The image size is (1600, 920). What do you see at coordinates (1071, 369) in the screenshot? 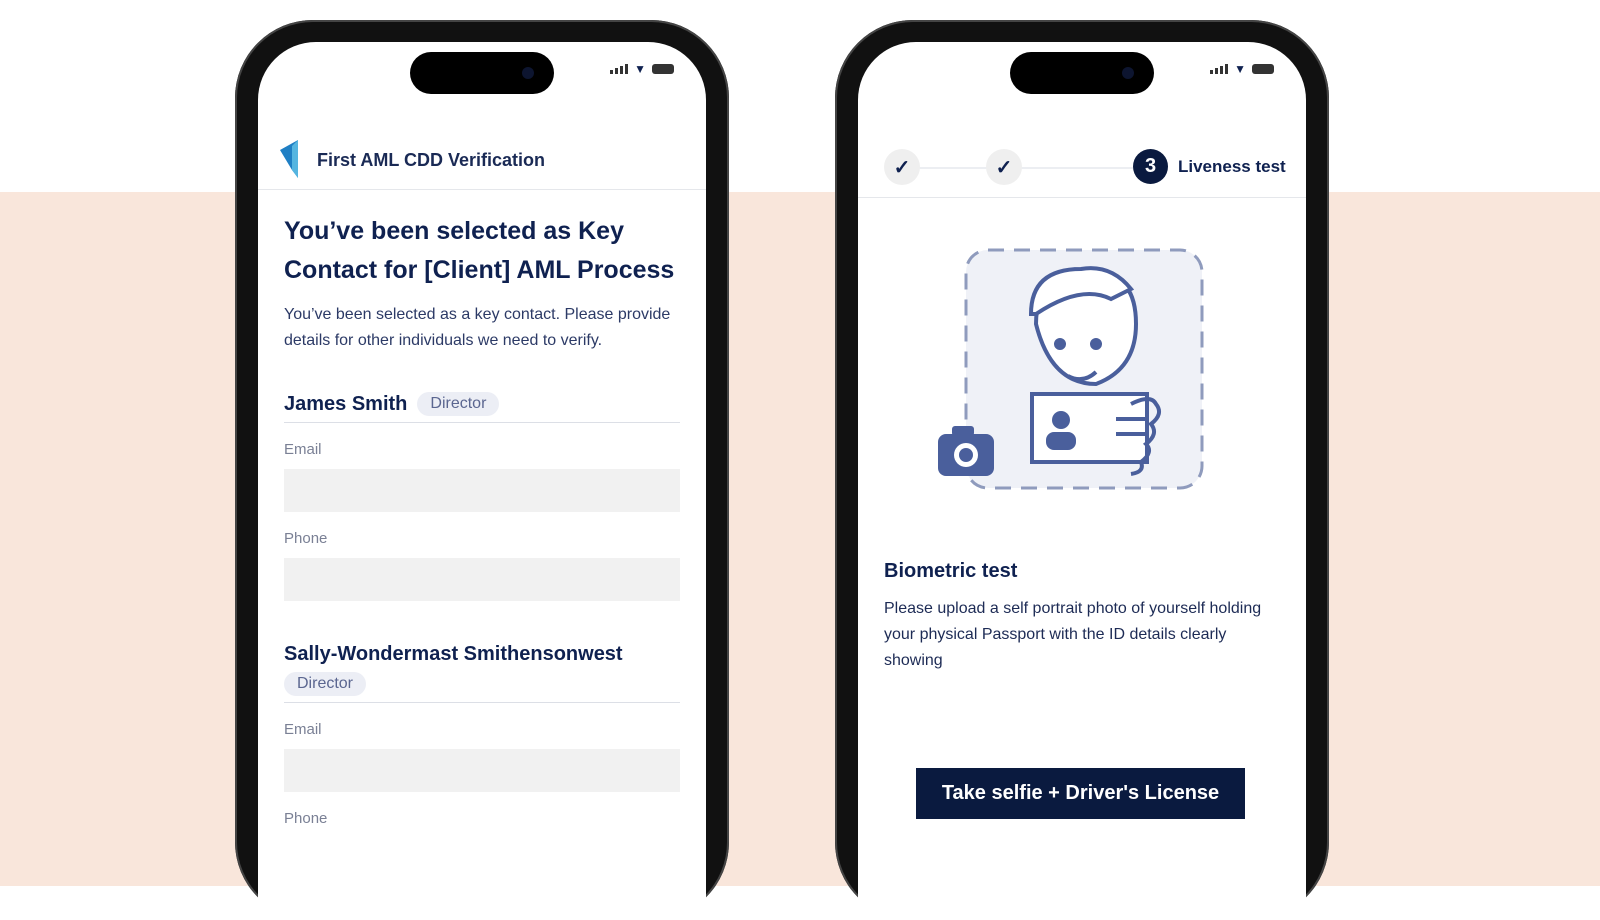
I see `selfie-id-illustration` at bounding box center [1071, 369].